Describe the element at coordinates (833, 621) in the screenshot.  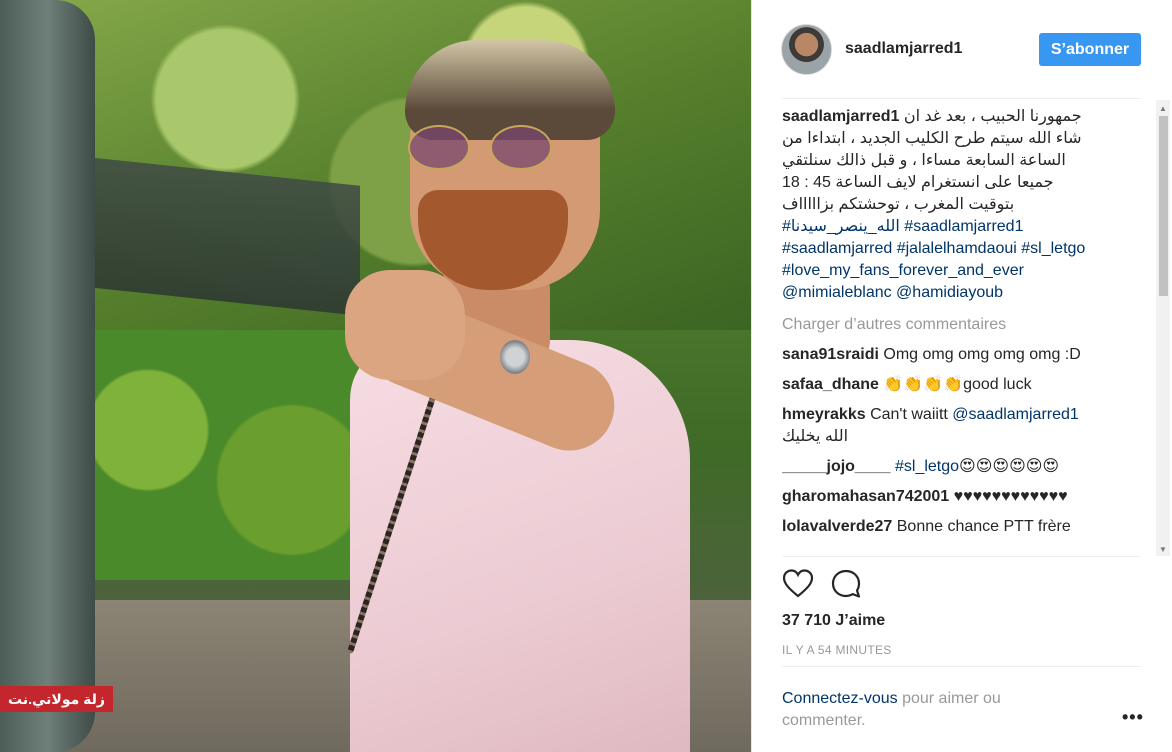
I see `likes-count: 37 710 J’aime` at that location.